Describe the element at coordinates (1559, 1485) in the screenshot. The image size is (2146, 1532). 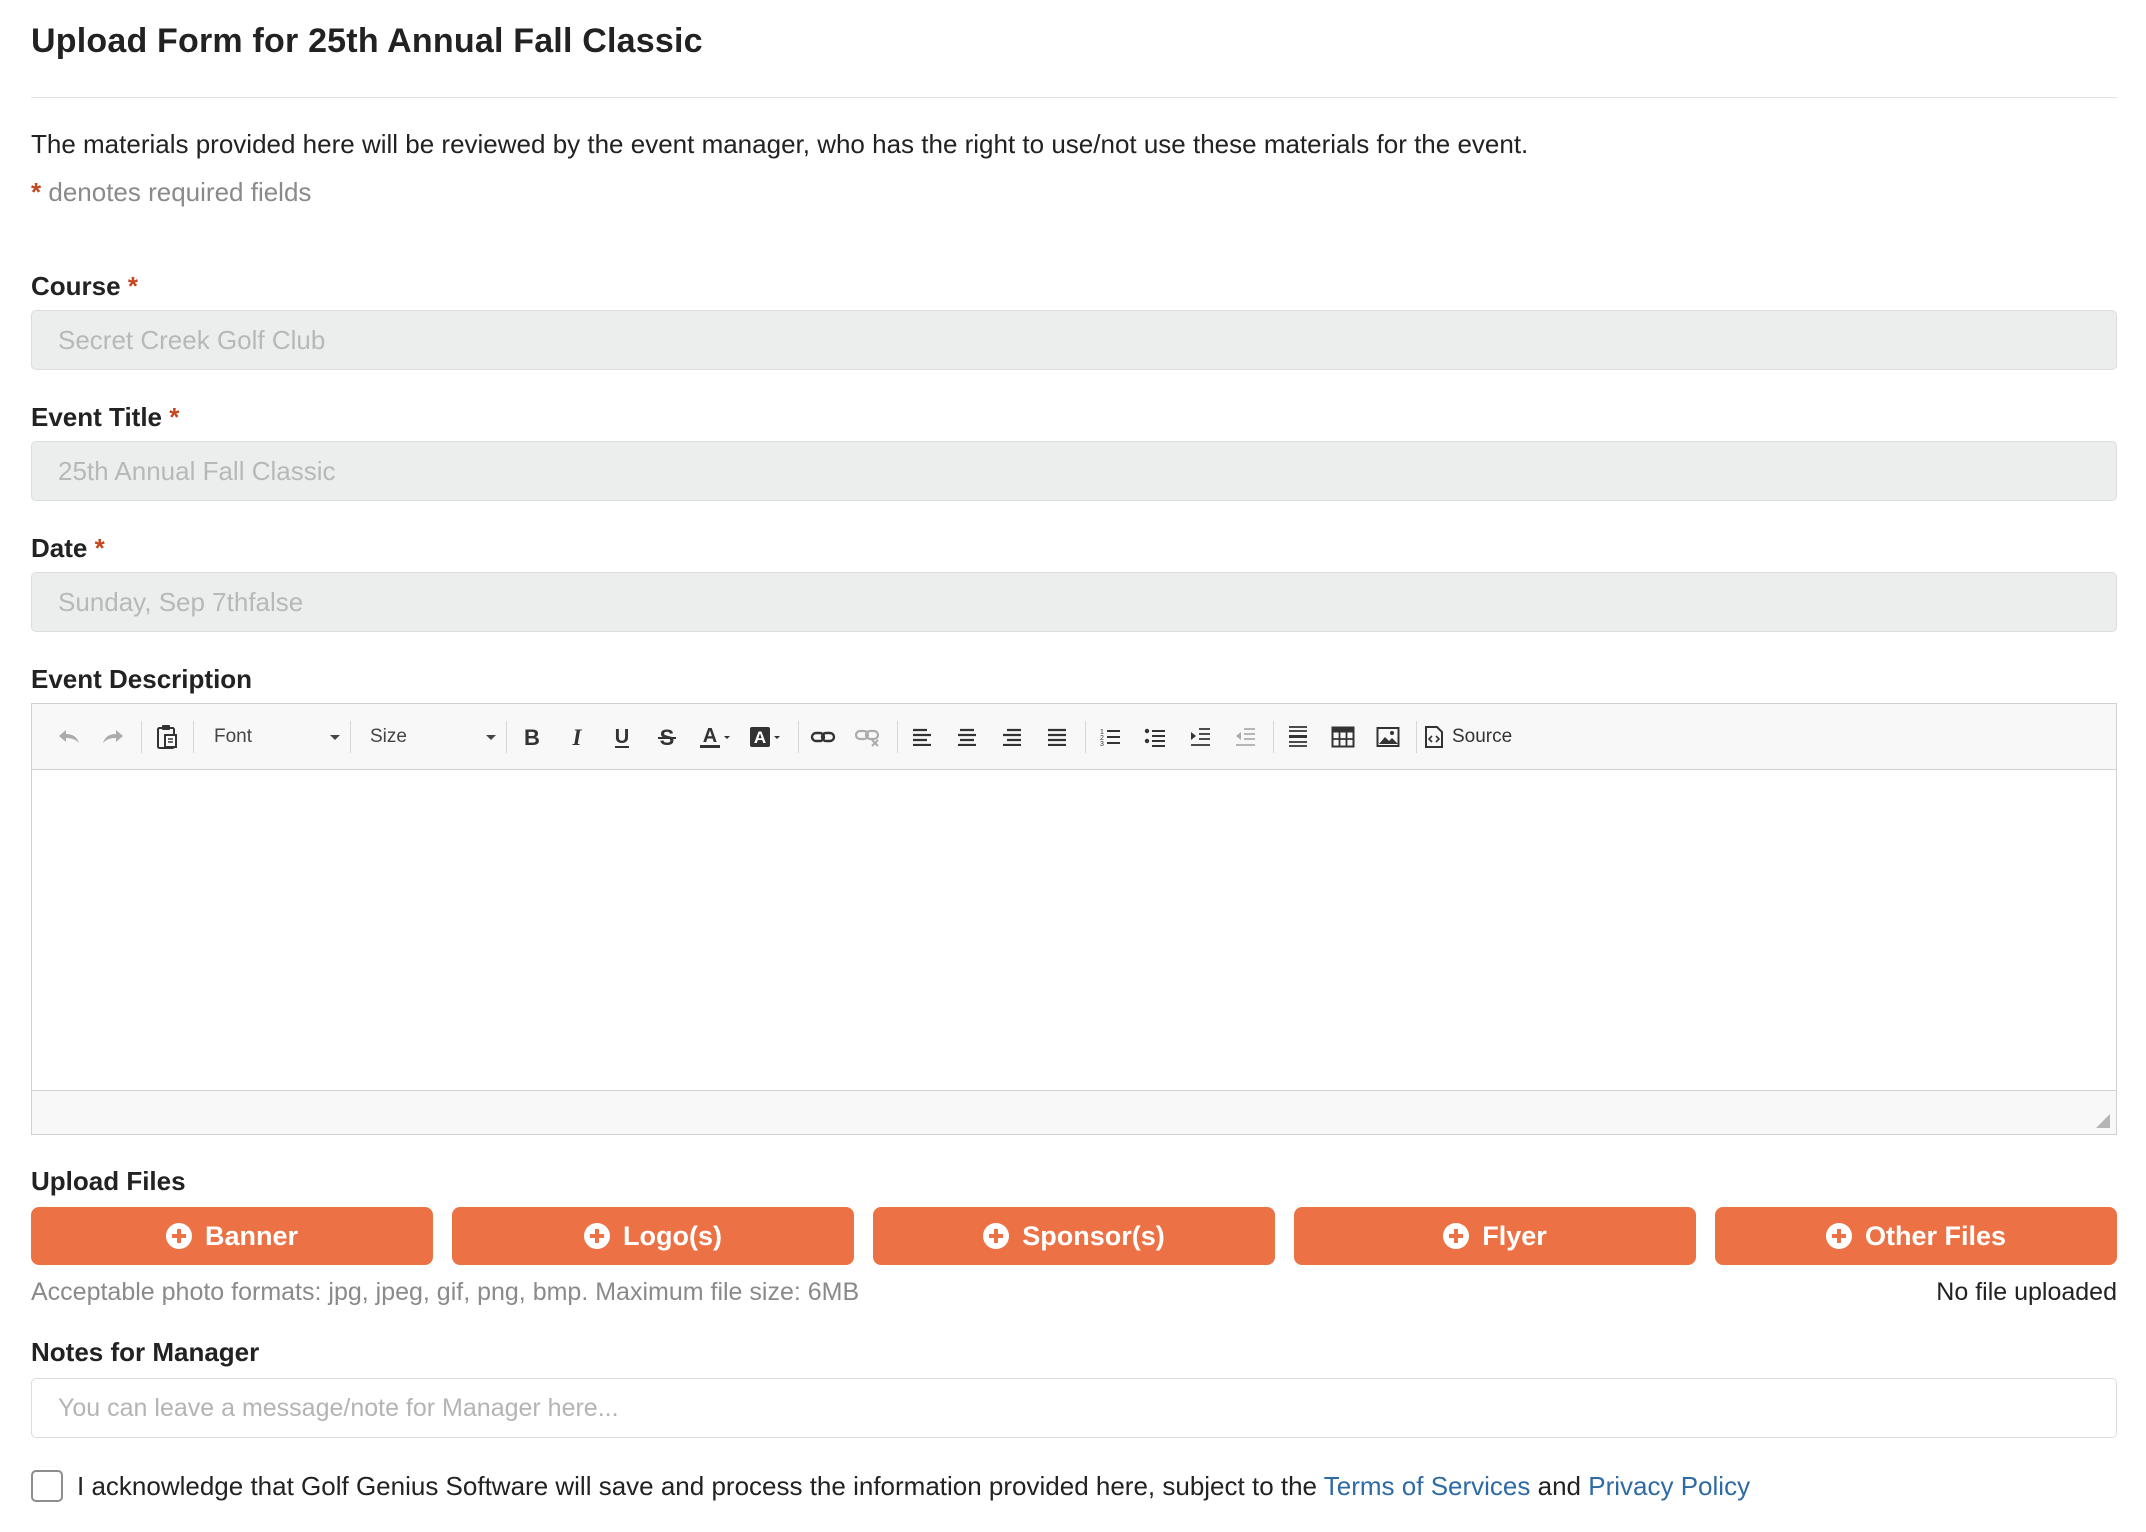
I see `acknowledge-and: and` at that location.